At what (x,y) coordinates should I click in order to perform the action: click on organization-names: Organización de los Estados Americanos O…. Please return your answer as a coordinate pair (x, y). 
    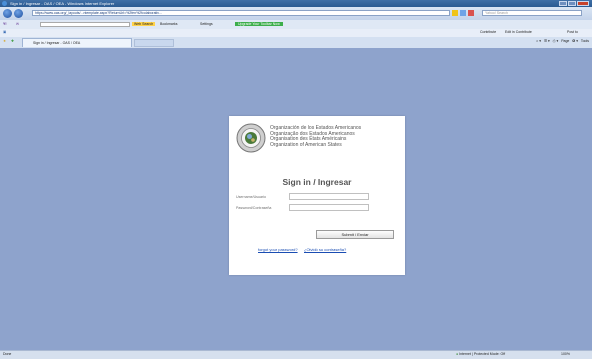
    Looking at the image, I should click on (315, 136).